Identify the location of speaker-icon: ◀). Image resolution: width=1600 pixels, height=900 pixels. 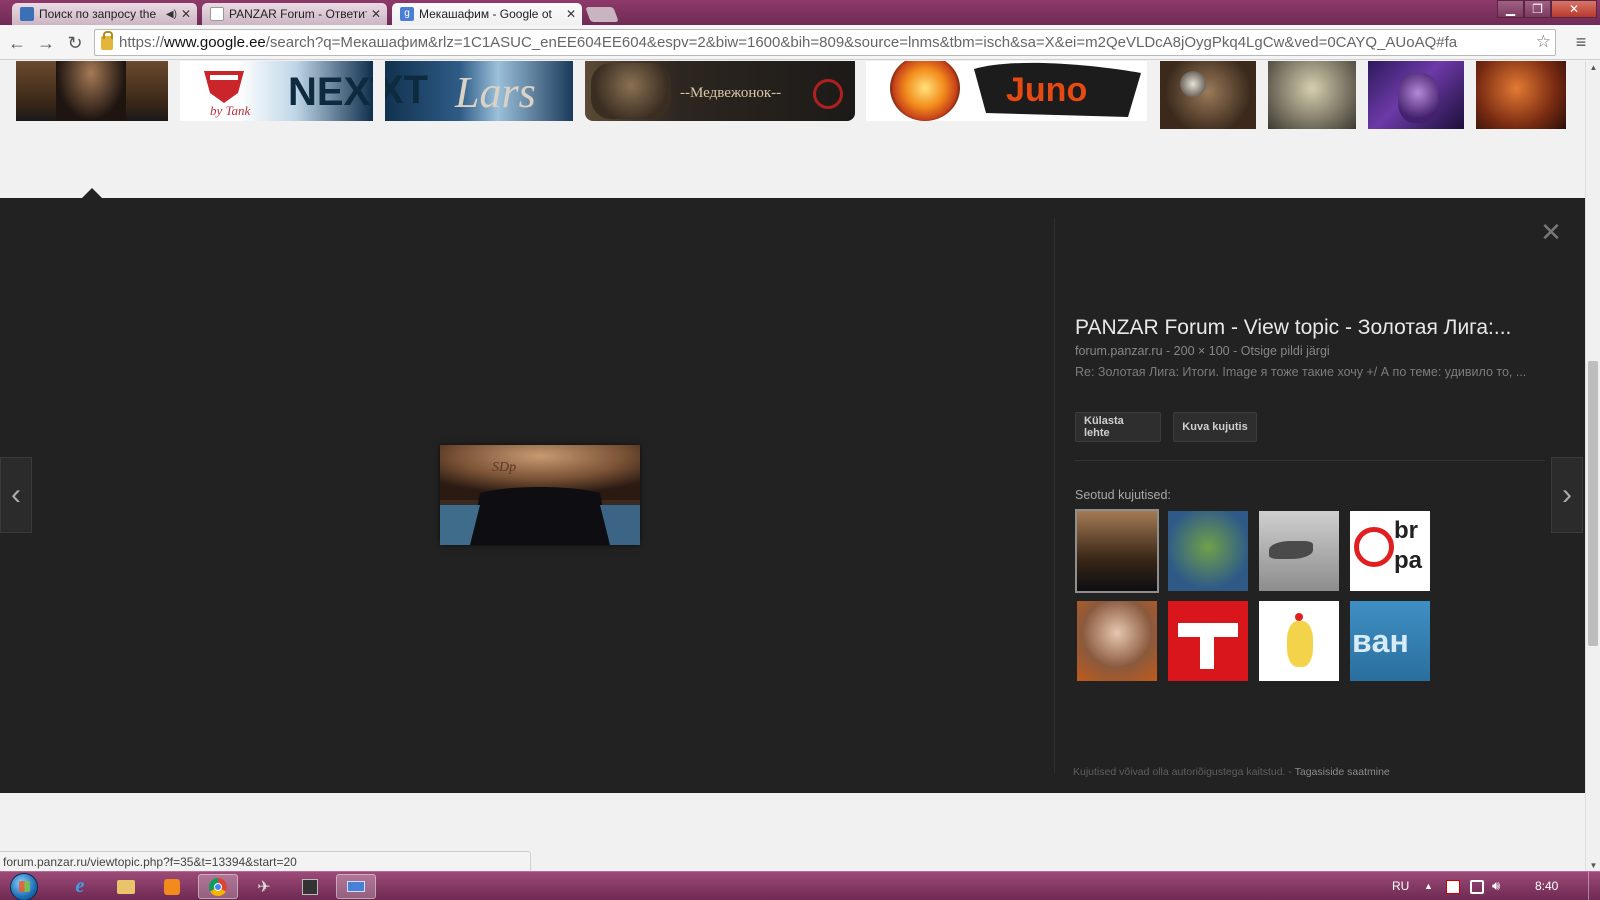
(171, 14).